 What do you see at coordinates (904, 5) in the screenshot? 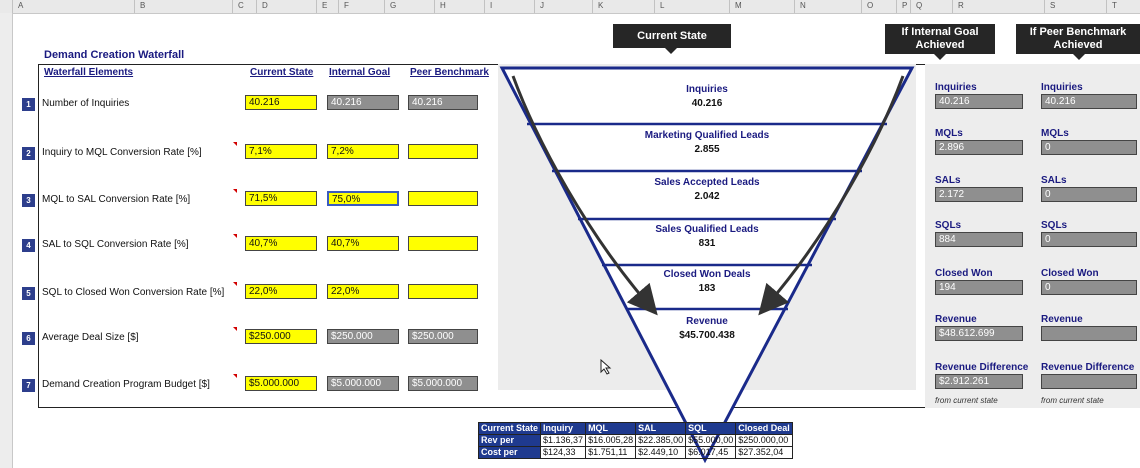
I see `column-letter-p: P` at bounding box center [904, 5].